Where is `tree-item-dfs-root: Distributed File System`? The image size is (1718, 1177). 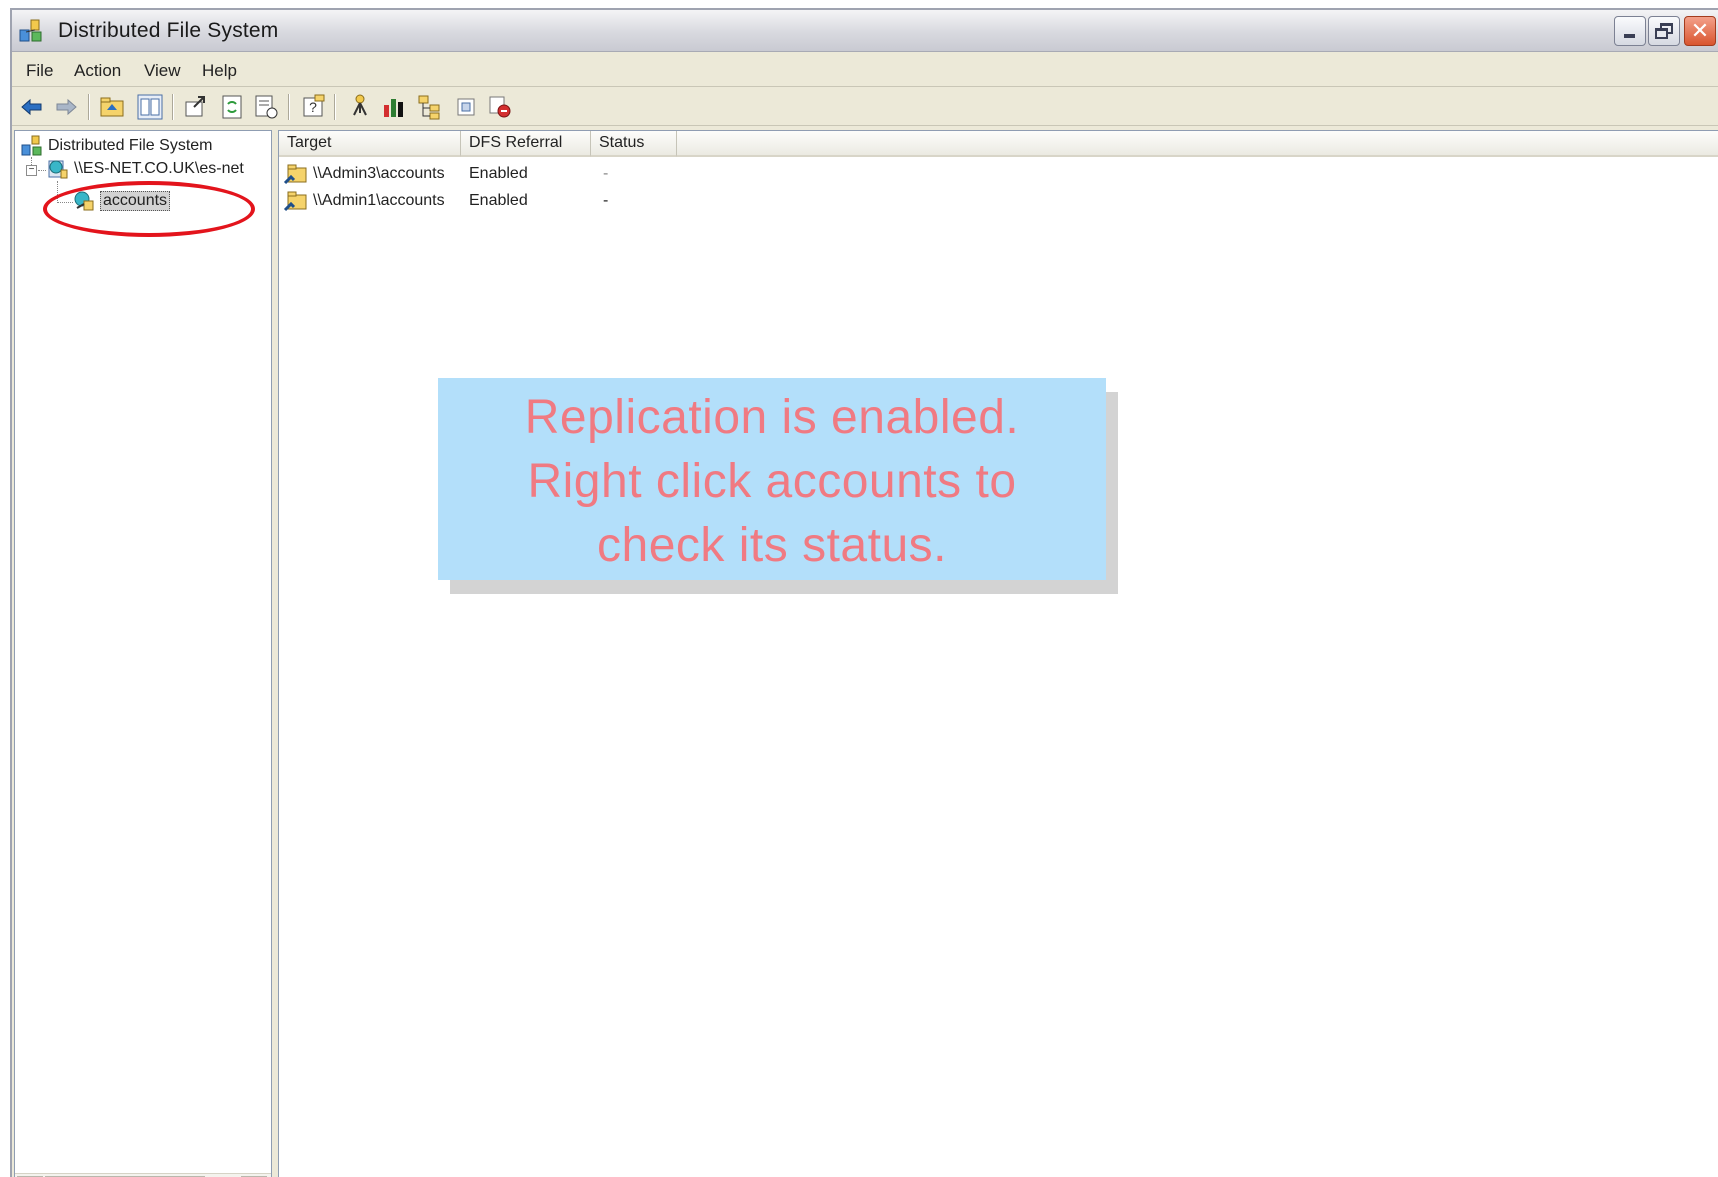
tree-item-dfs-root: Distributed File System is located at coordinates (117, 146).